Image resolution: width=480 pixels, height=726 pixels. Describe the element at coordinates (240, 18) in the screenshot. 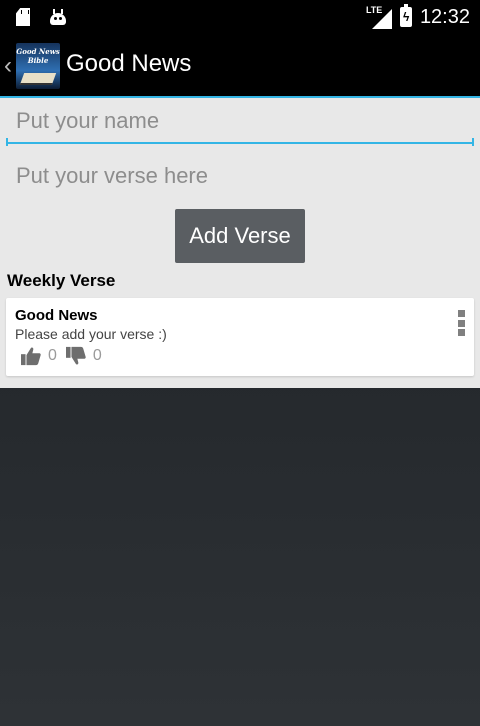

I see `status-bar: LTE ϟ 12:32` at that location.